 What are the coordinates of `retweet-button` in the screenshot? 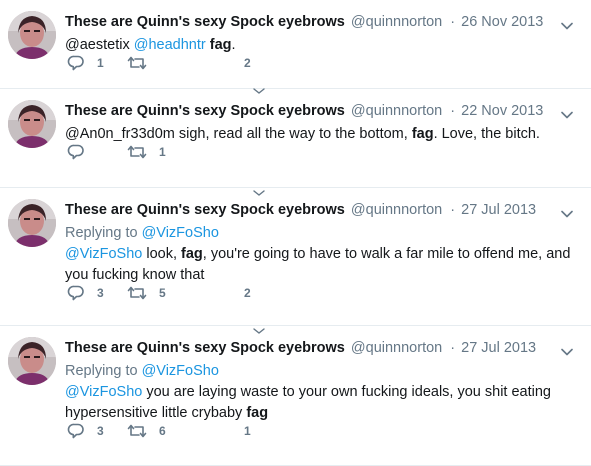 It's located at (143, 63).